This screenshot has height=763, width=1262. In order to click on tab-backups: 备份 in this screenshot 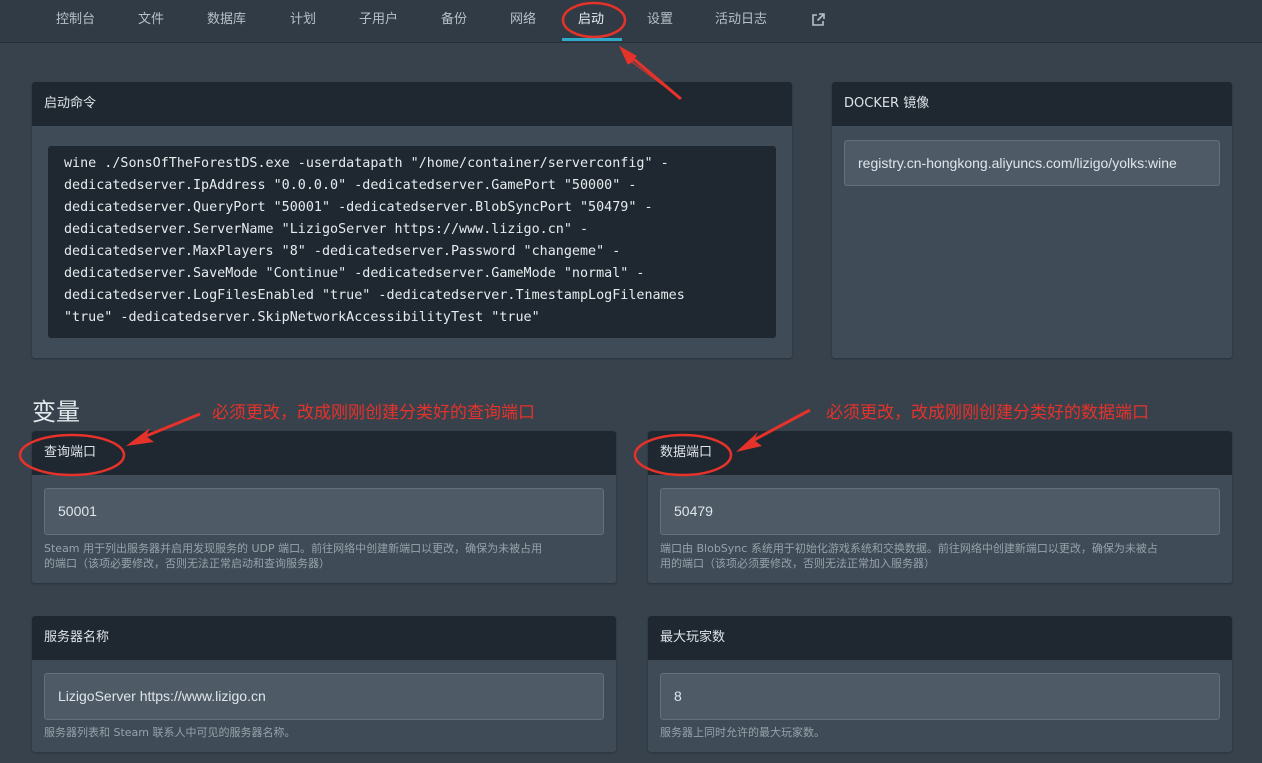, I will do `click(454, 21)`.